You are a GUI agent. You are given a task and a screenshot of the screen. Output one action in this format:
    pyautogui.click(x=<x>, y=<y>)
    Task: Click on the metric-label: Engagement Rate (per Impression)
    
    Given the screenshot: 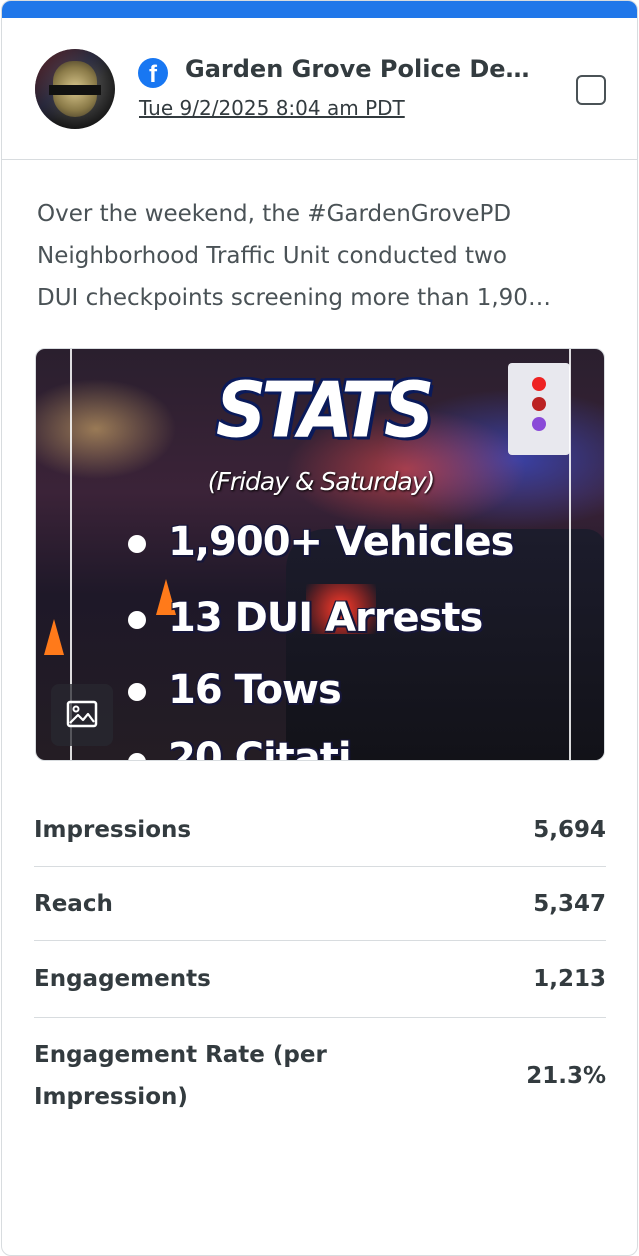 What is the action you would take?
    pyautogui.click(x=180, y=1076)
    